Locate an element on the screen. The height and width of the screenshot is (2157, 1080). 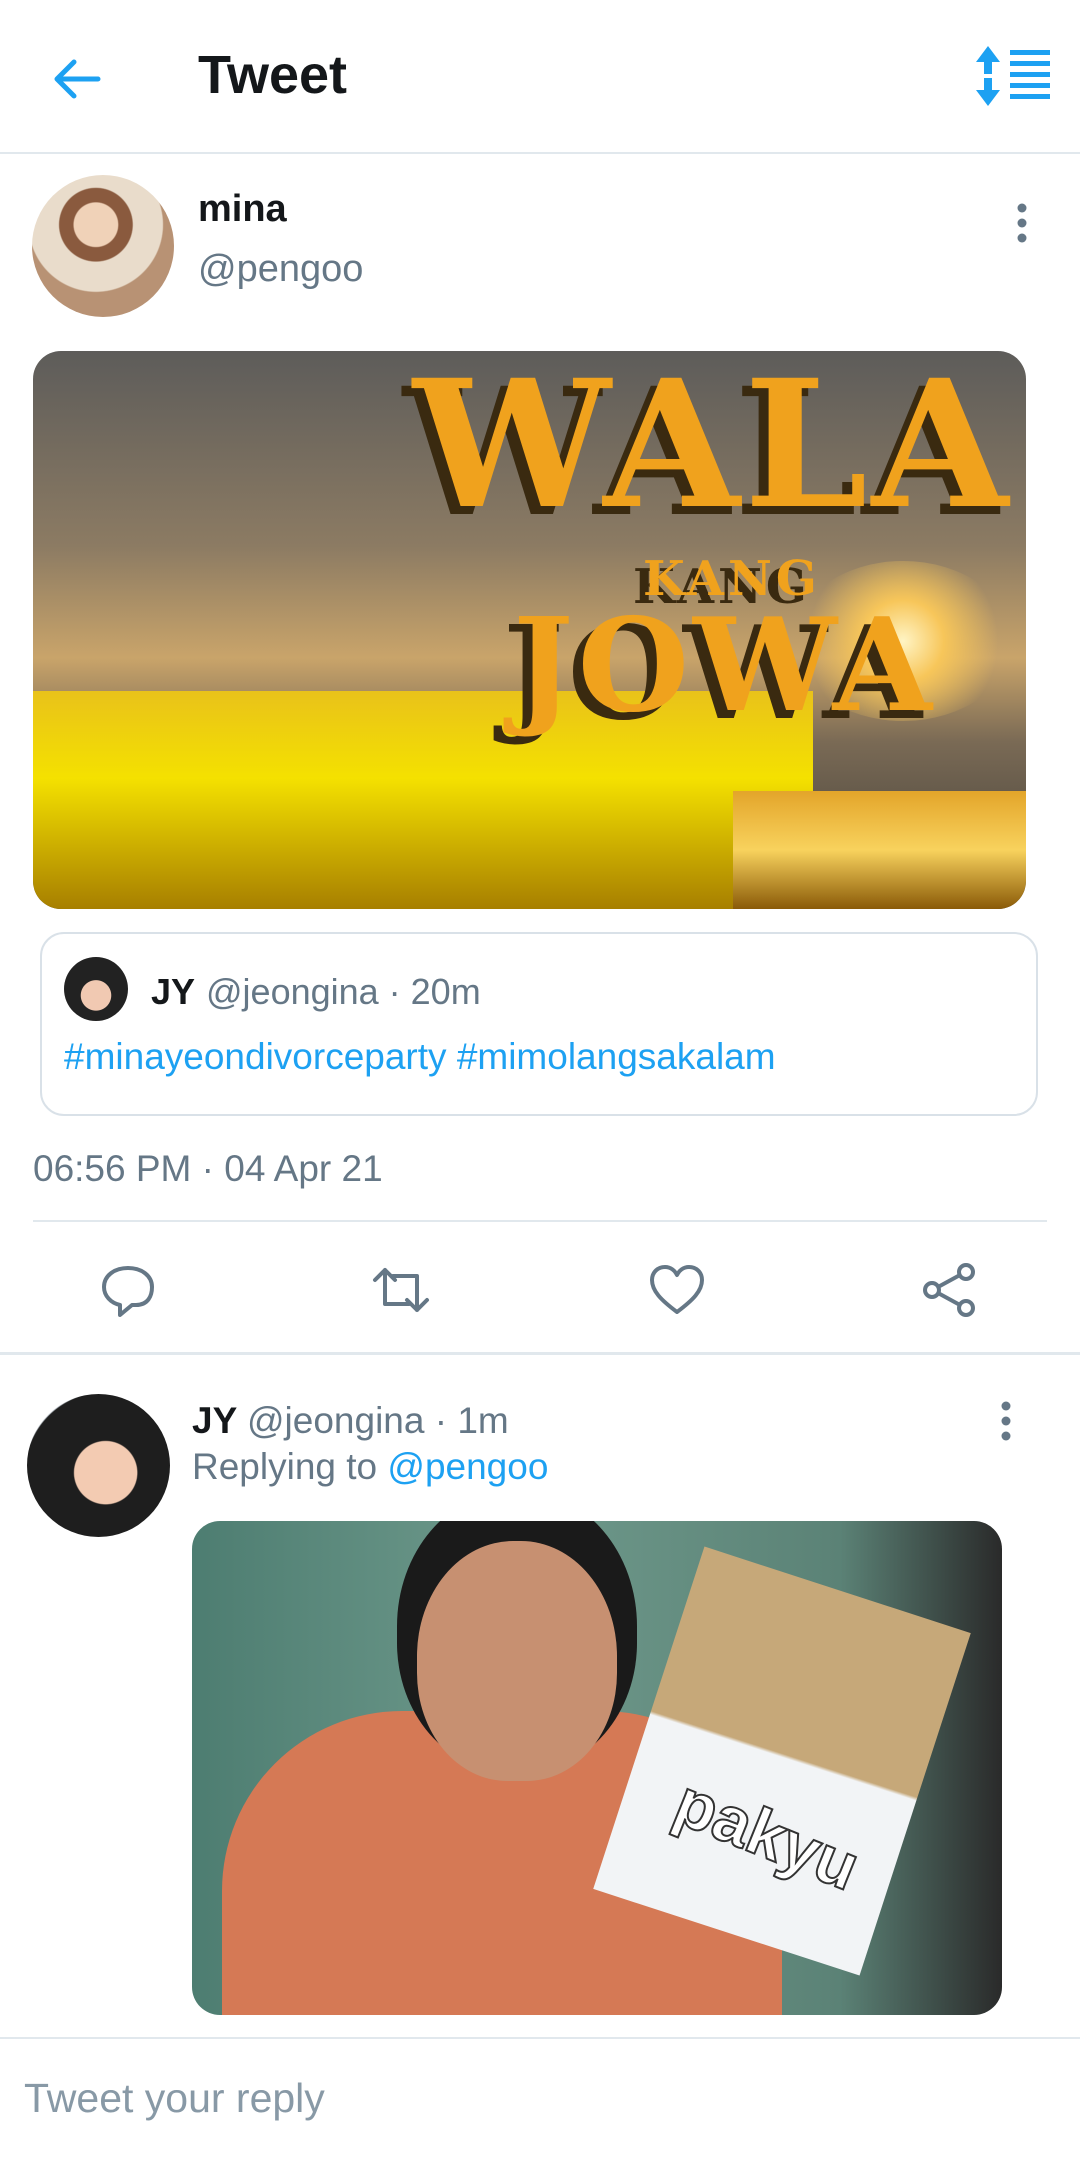
section-divider is located at coordinates (540, 1353).